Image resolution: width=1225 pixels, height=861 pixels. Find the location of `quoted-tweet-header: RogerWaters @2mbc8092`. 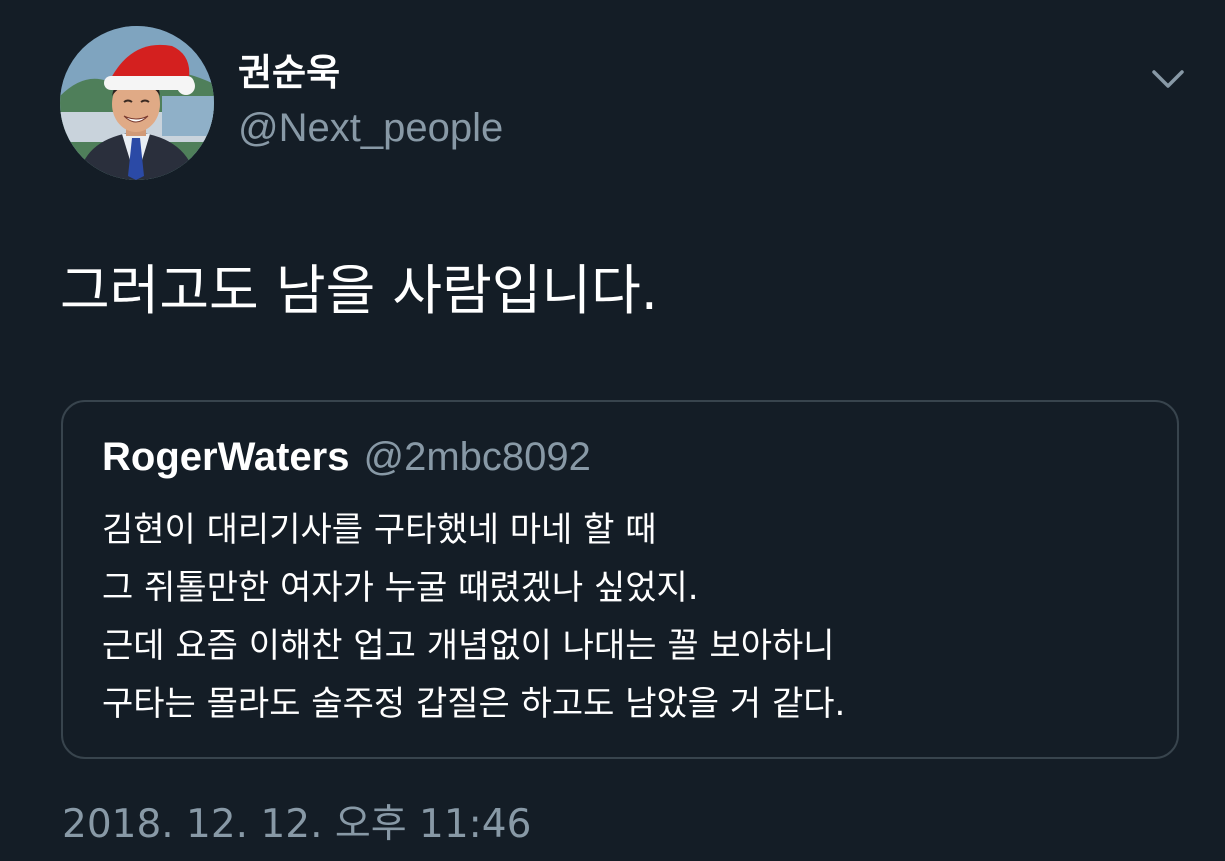

quoted-tweet-header: RogerWaters @2mbc8092 is located at coordinates (346, 461).